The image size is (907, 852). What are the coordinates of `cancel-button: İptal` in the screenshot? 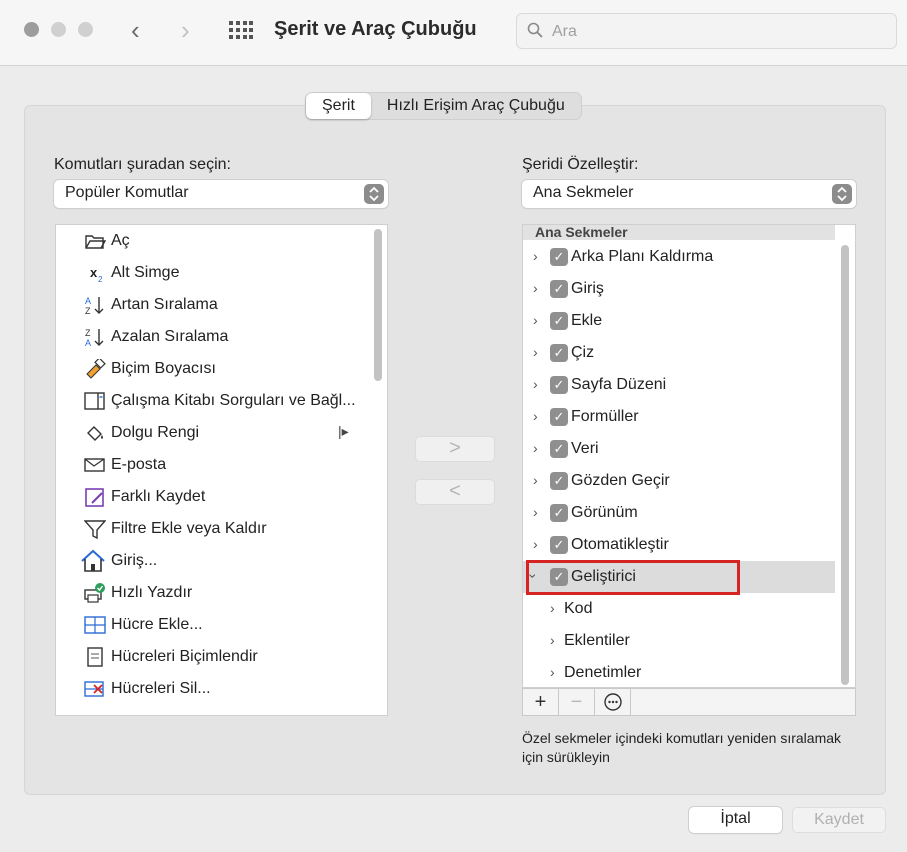 It's located at (735, 820).